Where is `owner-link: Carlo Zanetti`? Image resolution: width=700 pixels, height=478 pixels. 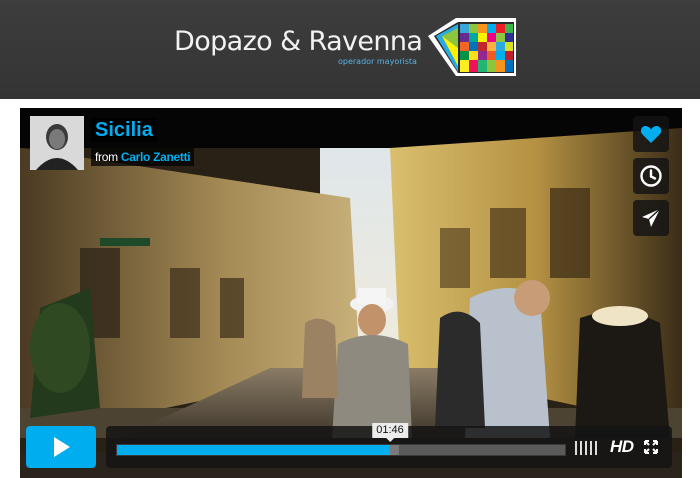 owner-link: Carlo Zanetti is located at coordinates (156, 157).